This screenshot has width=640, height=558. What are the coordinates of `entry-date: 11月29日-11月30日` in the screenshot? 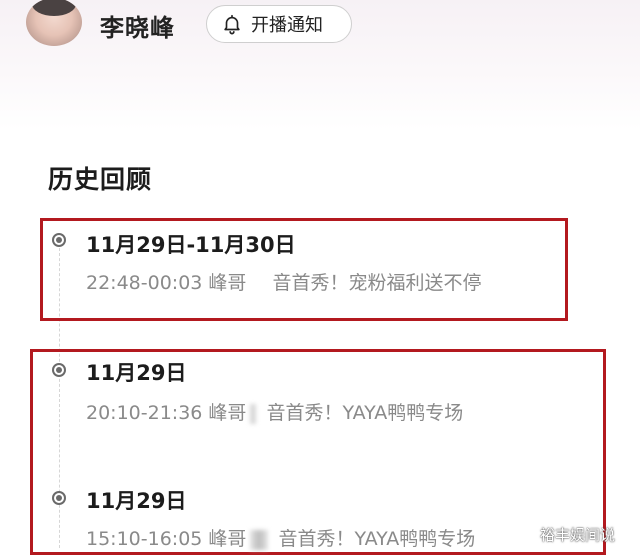 It's located at (191, 245).